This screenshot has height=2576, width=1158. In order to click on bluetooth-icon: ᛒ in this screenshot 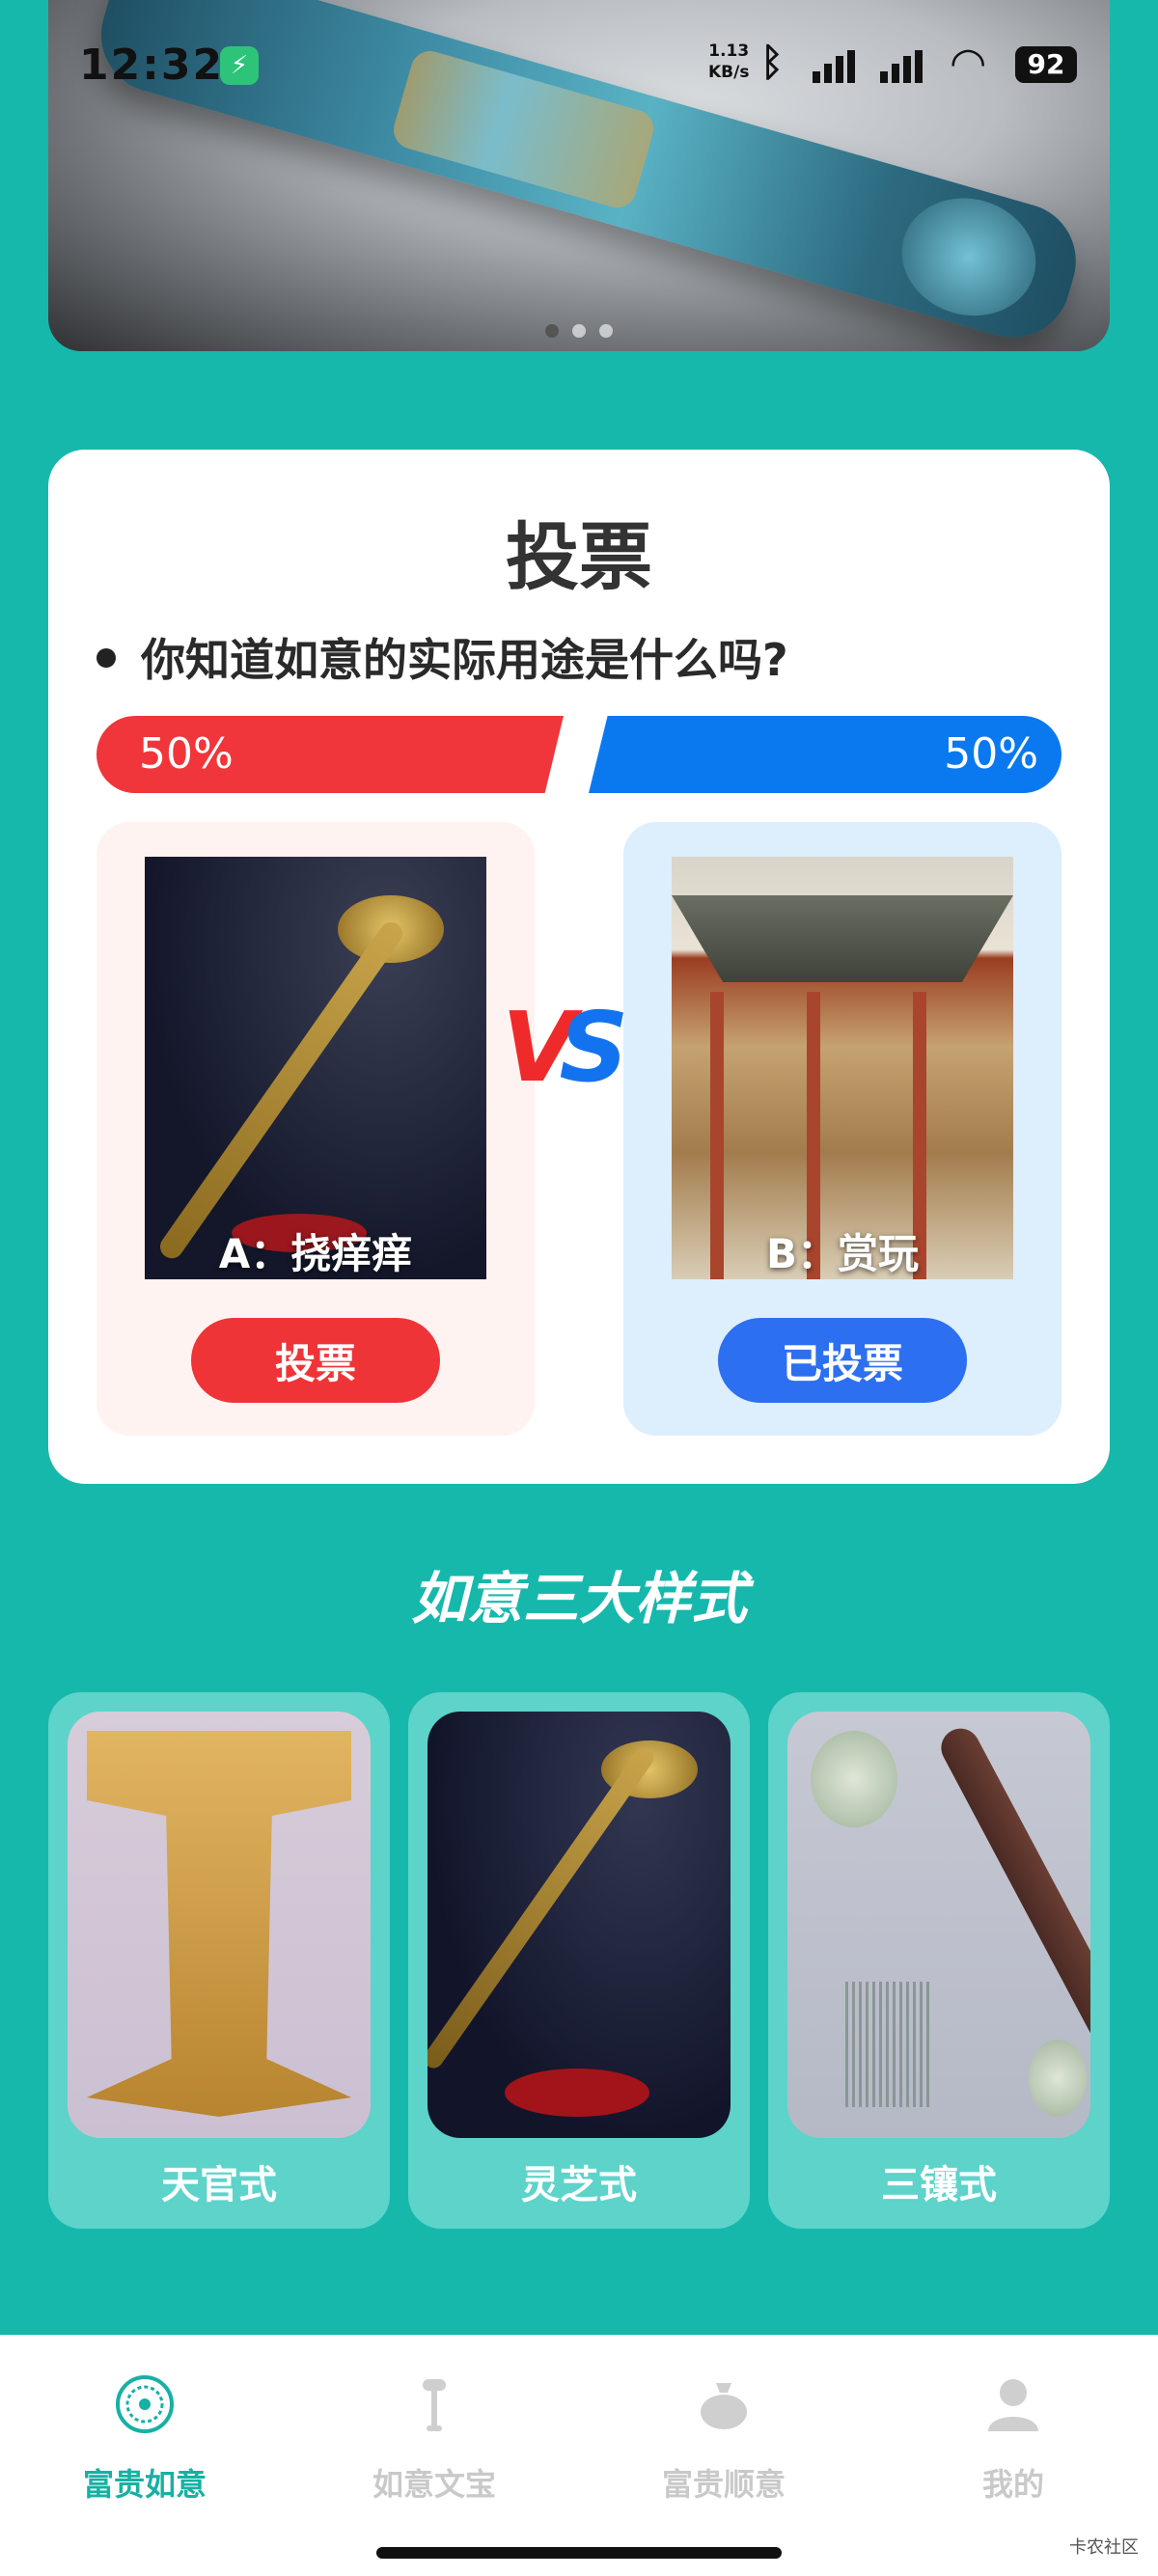, I will do `click(772, 63)`.